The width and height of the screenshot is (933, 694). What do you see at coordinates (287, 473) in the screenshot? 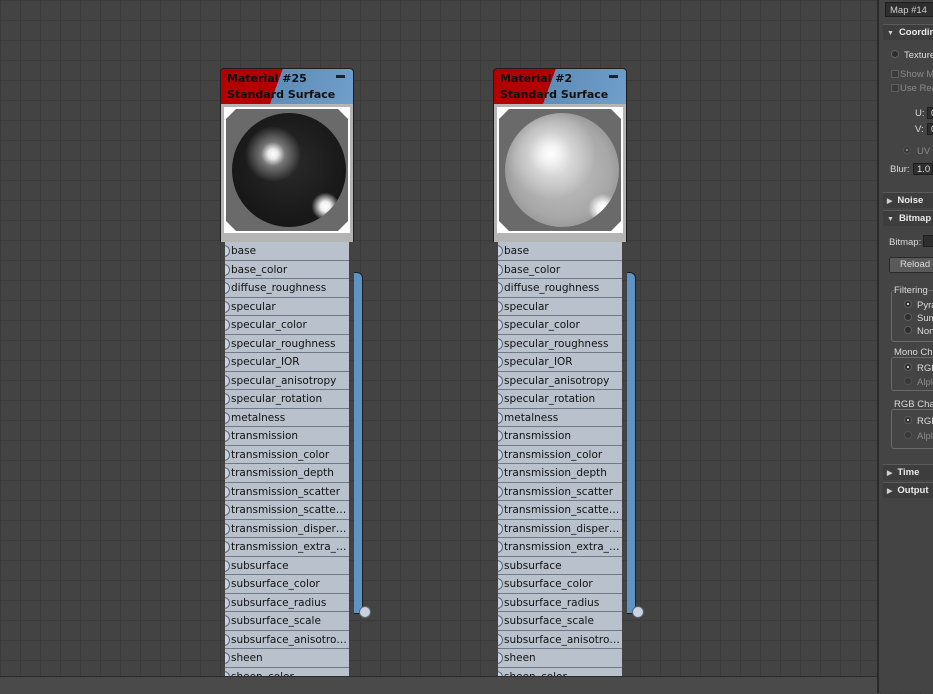
I see `input-slot: transmission_depth` at bounding box center [287, 473].